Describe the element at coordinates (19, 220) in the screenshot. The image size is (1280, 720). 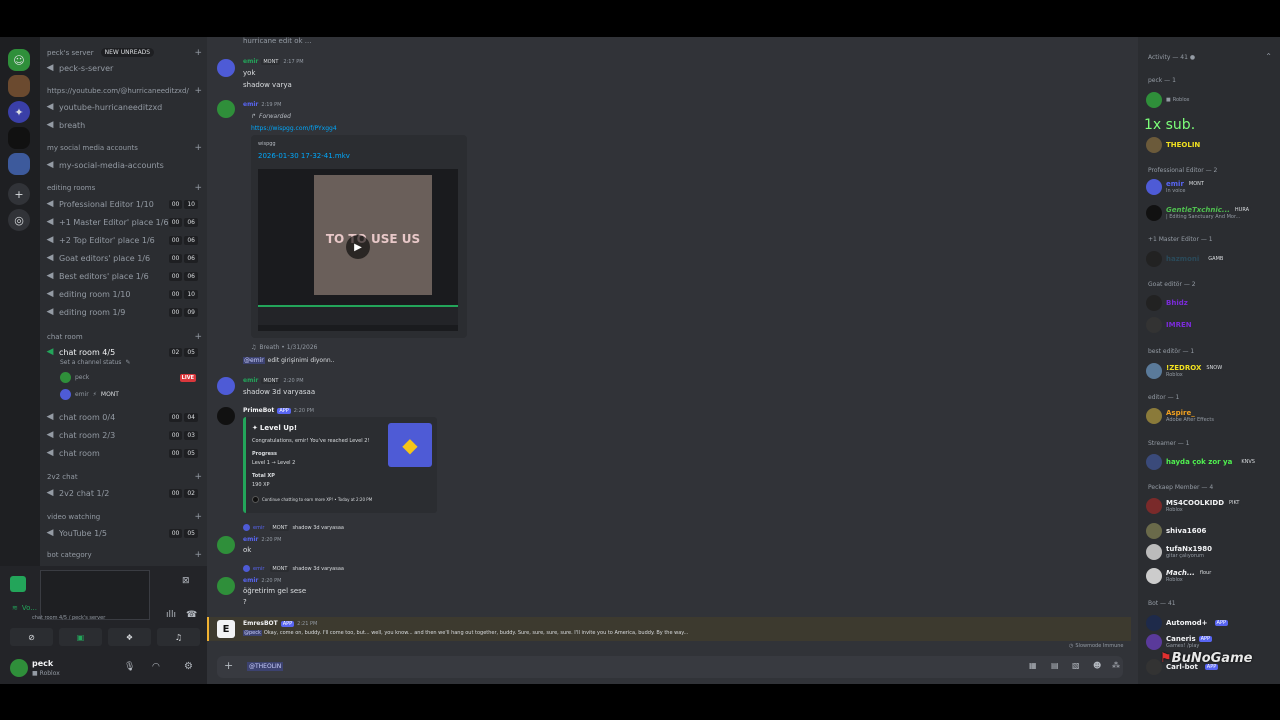
I see `explore-icon: ◎` at that location.